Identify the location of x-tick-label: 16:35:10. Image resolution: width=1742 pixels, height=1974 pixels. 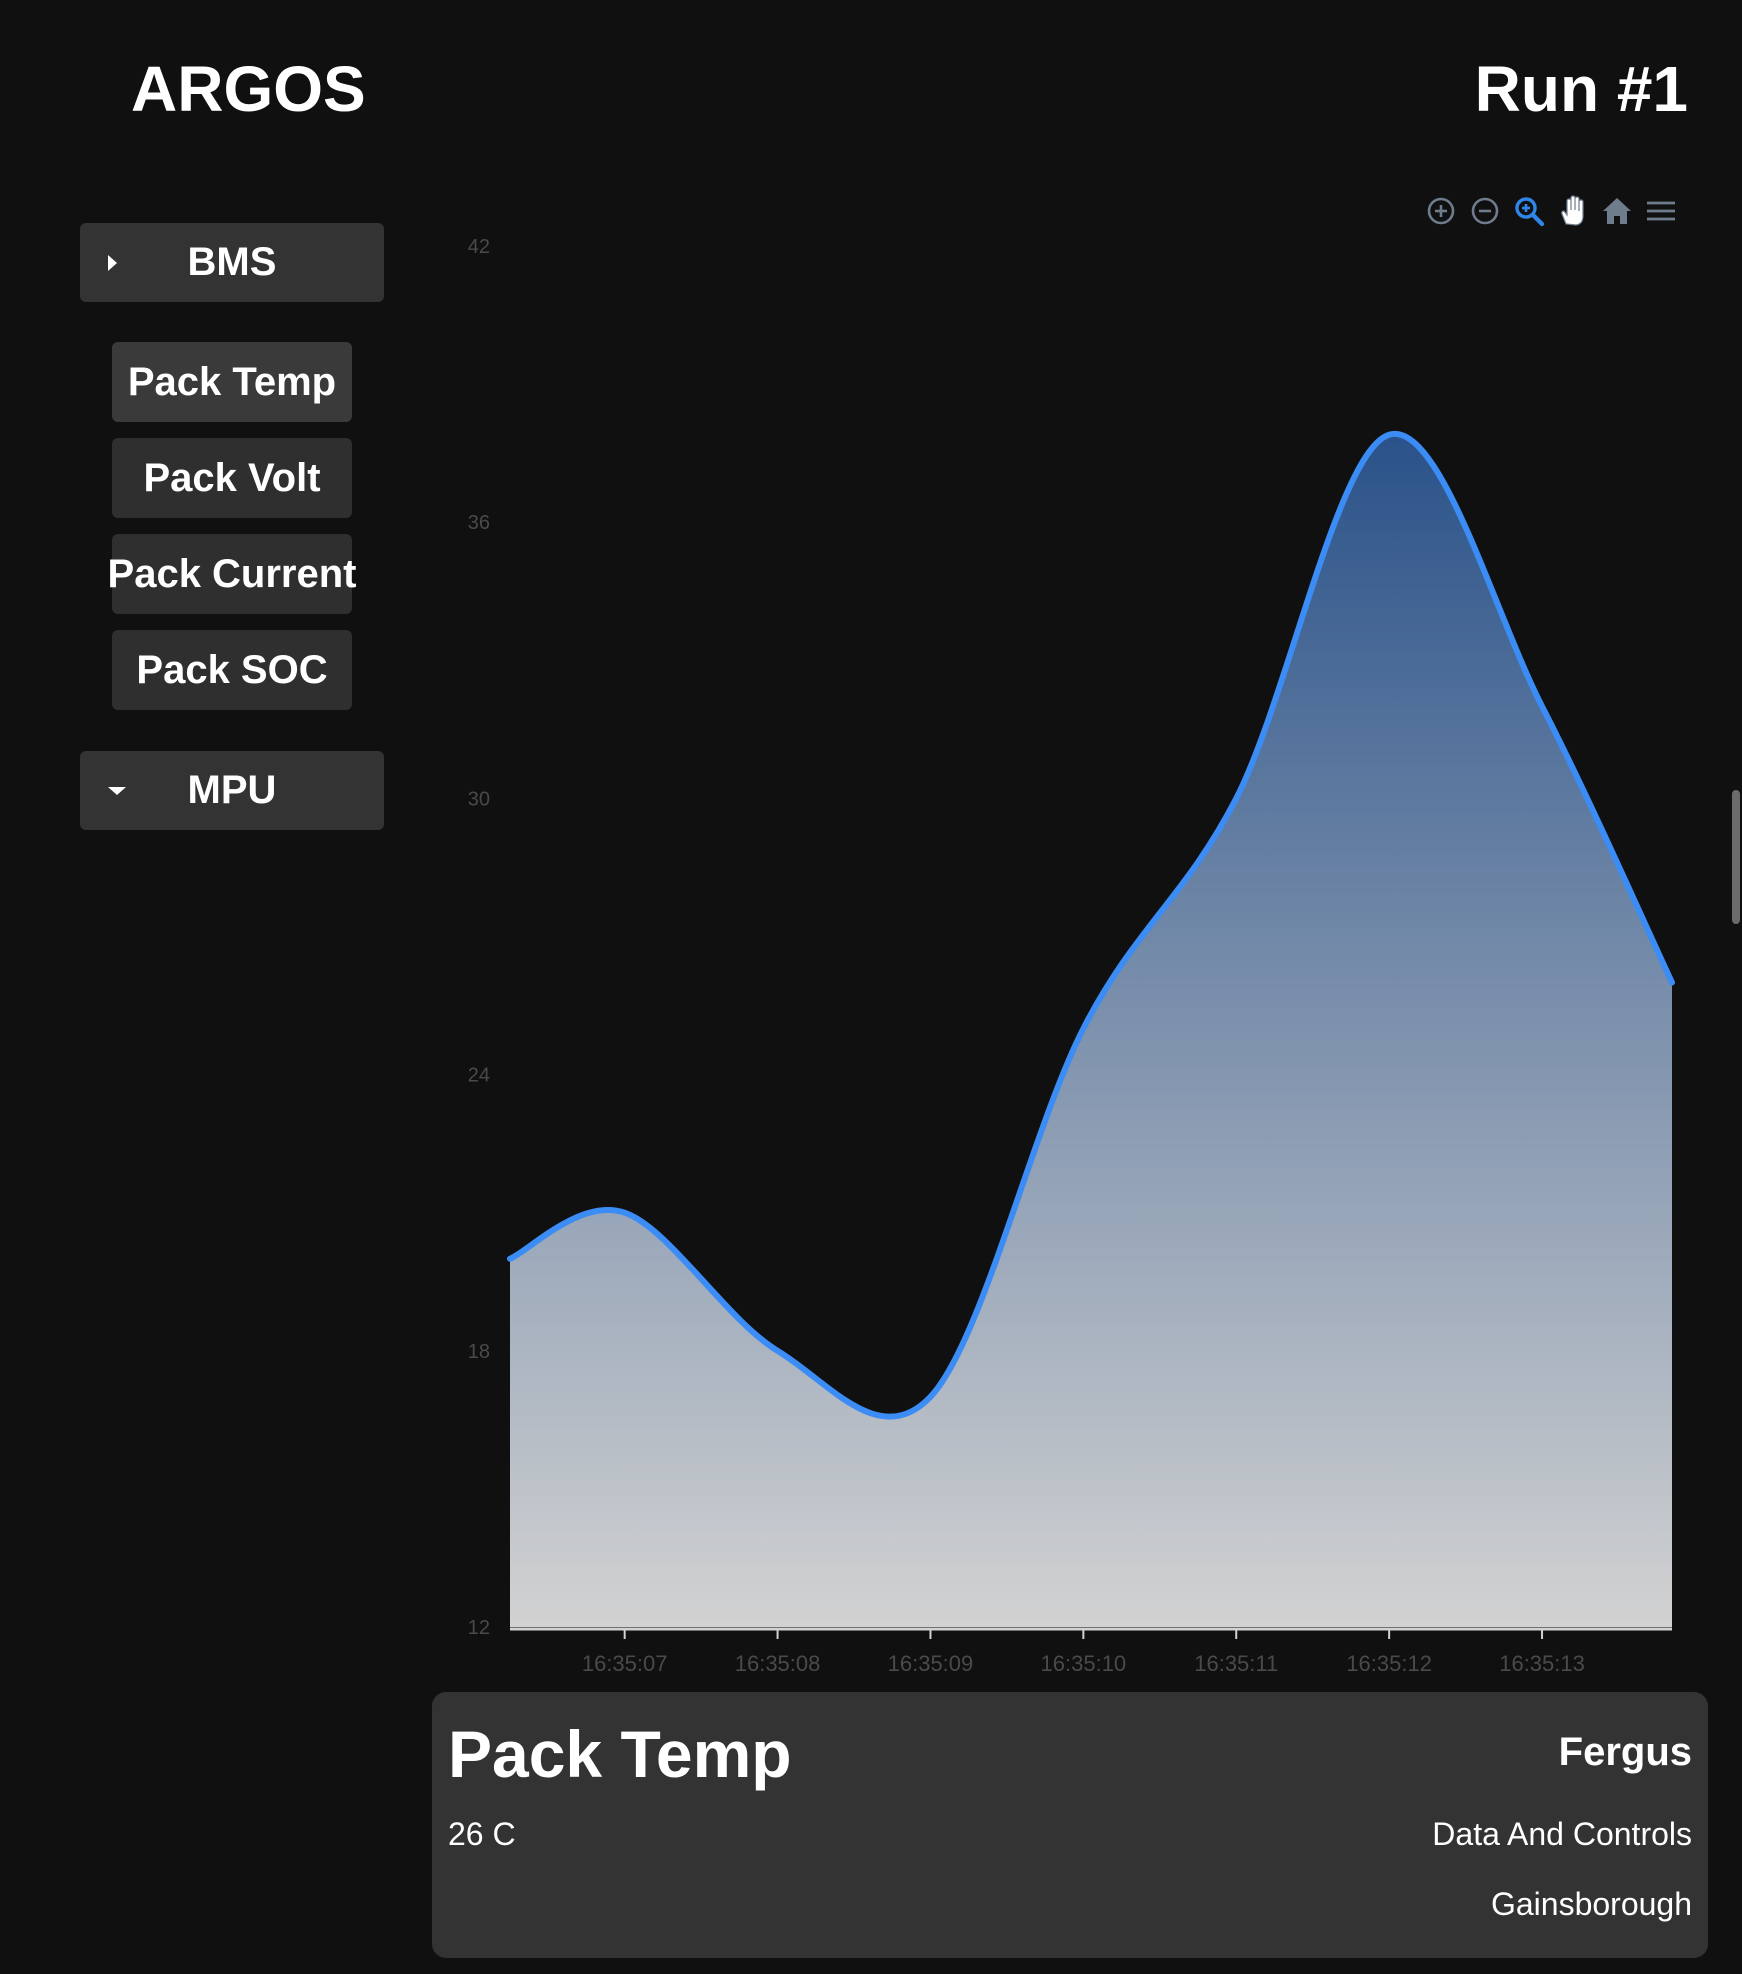
(1084, 1663).